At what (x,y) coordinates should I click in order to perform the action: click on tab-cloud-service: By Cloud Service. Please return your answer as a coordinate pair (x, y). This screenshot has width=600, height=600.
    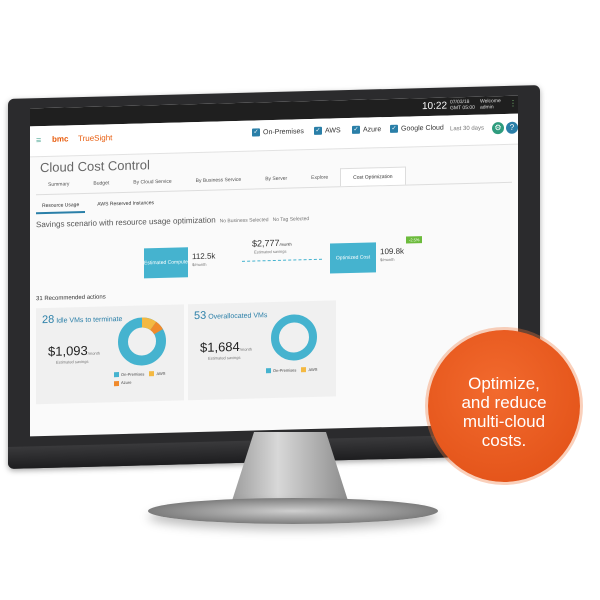
    Looking at the image, I should click on (152, 182).